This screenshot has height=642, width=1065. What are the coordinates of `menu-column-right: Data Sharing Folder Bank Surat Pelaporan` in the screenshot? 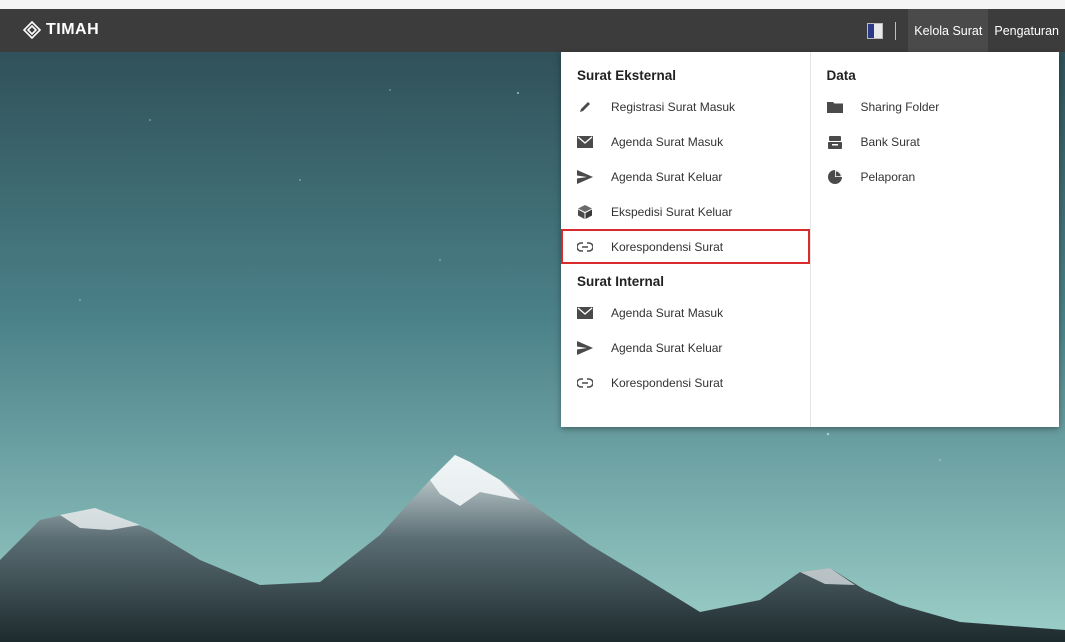 It's located at (935, 239).